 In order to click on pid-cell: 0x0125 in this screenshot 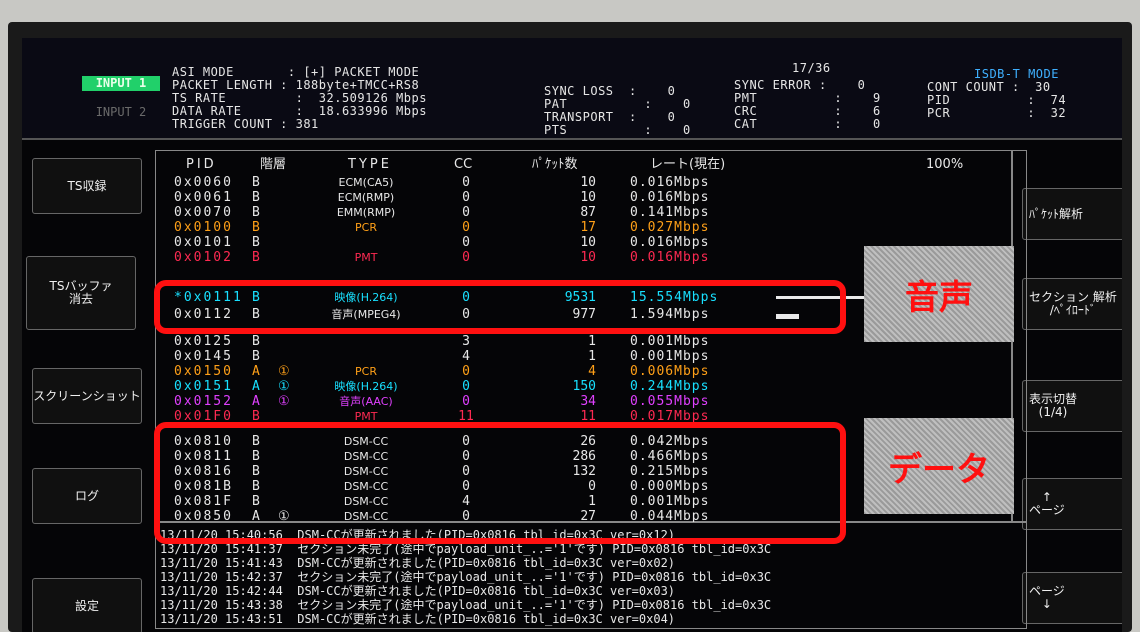, I will do `click(203, 341)`.